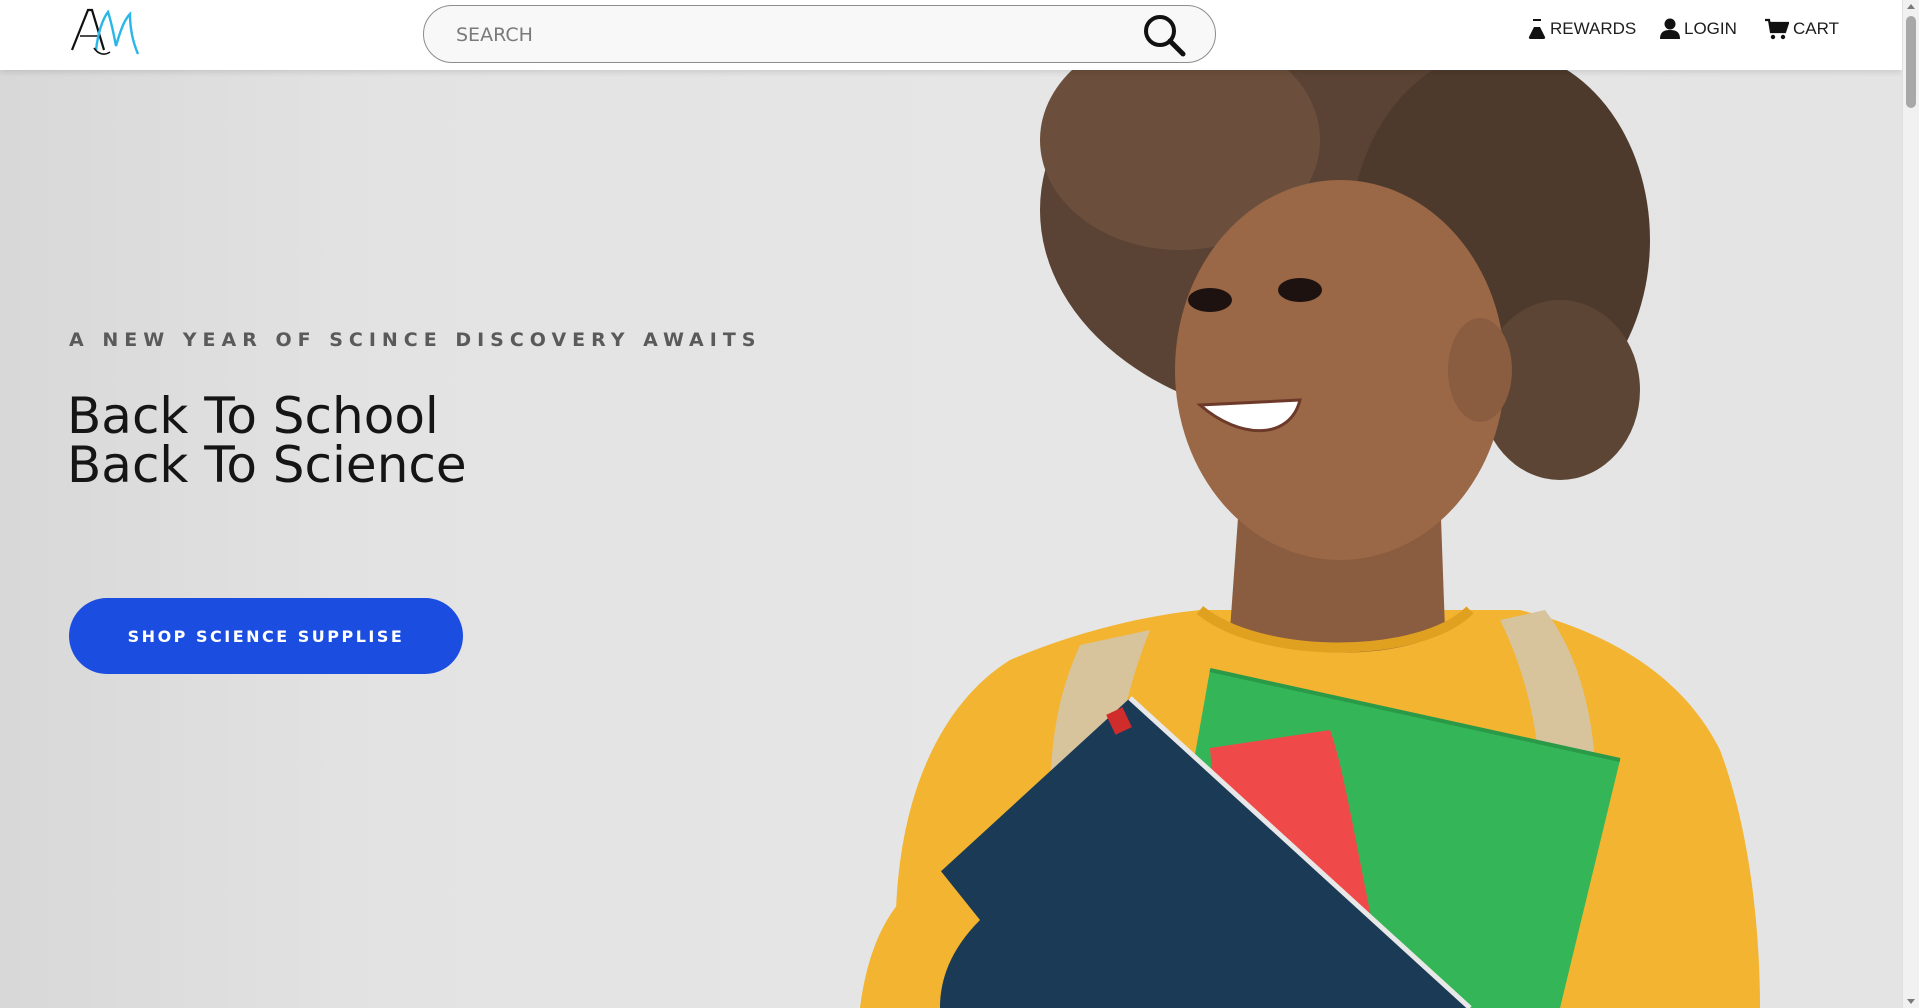 Image resolution: width=1919 pixels, height=1008 pixels. Describe the element at coordinates (1910, 504) in the screenshot. I see `page-scrollbar` at that location.